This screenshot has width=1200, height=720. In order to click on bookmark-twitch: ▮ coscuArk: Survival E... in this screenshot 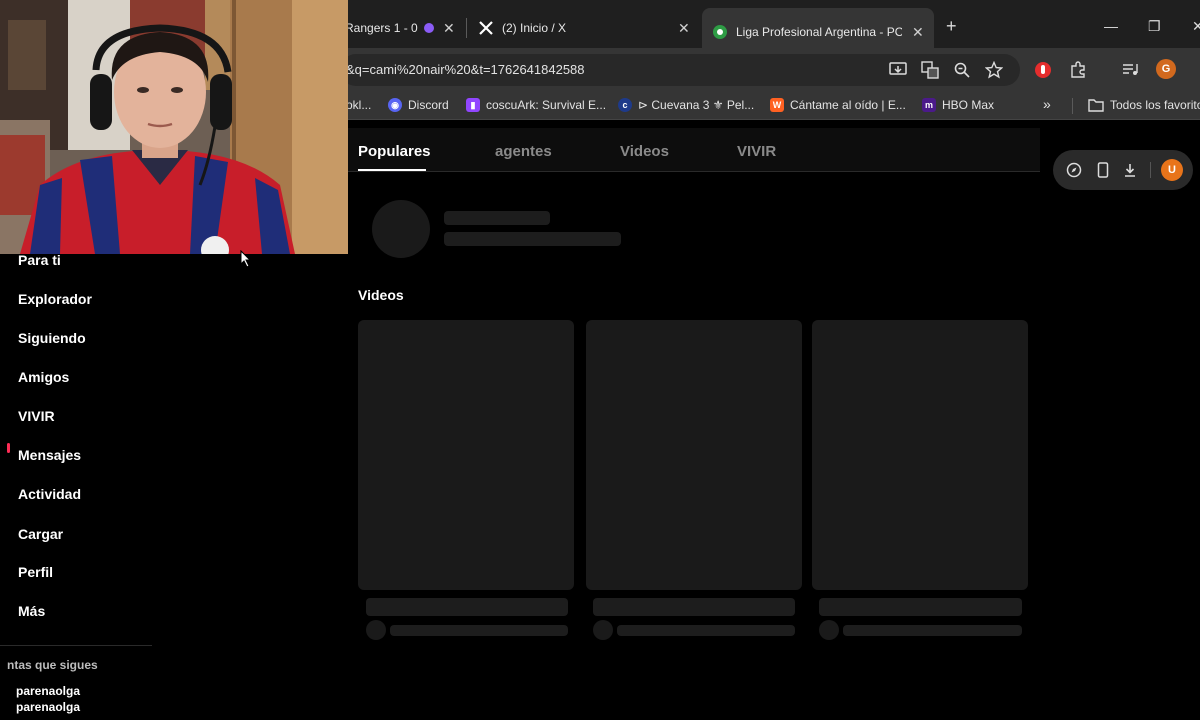, I will do `click(536, 105)`.